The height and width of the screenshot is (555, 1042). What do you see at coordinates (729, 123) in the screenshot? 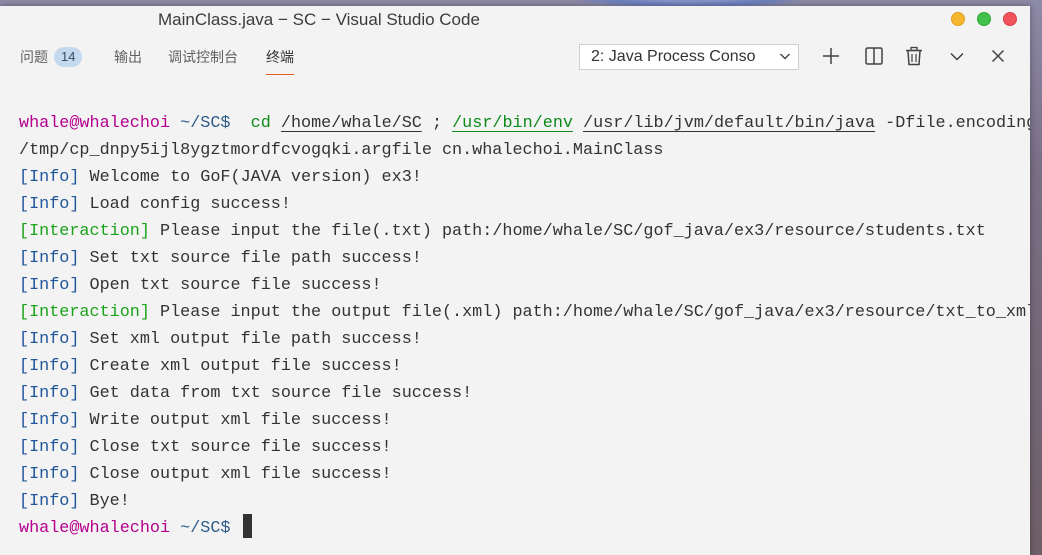
I see `command-java-path: /usr/lib/jvm/default/bin/java` at bounding box center [729, 123].